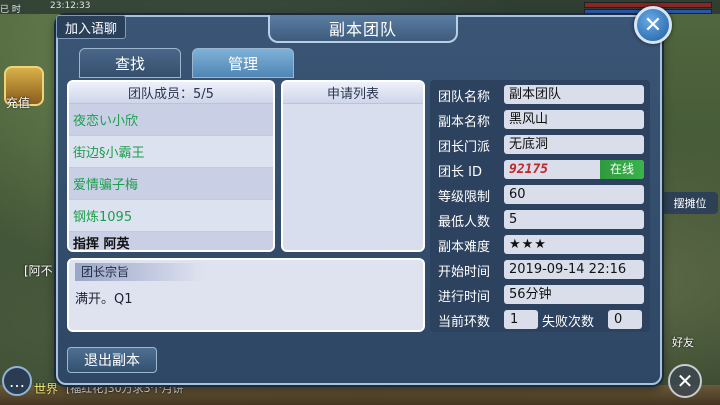 This screenshot has height=405, width=720. I want to click on min-people-value: 5, so click(574, 219).